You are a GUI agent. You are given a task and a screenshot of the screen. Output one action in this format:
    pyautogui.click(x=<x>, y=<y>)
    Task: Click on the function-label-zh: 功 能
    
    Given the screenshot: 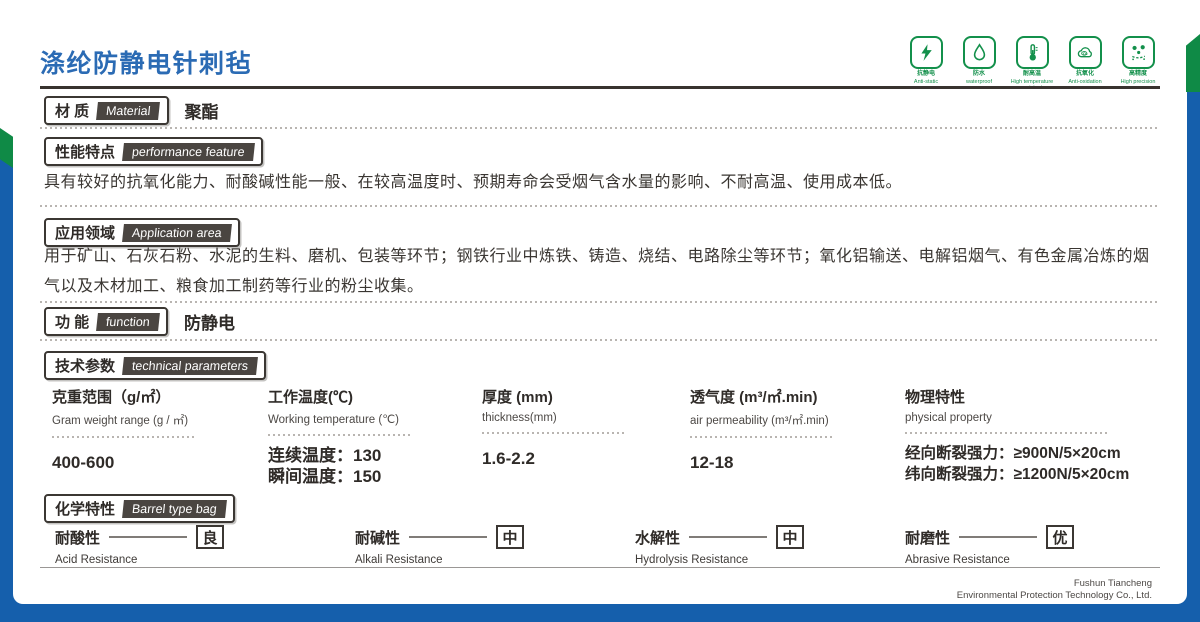 What is the action you would take?
    pyautogui.click(x=72, y=322)
    